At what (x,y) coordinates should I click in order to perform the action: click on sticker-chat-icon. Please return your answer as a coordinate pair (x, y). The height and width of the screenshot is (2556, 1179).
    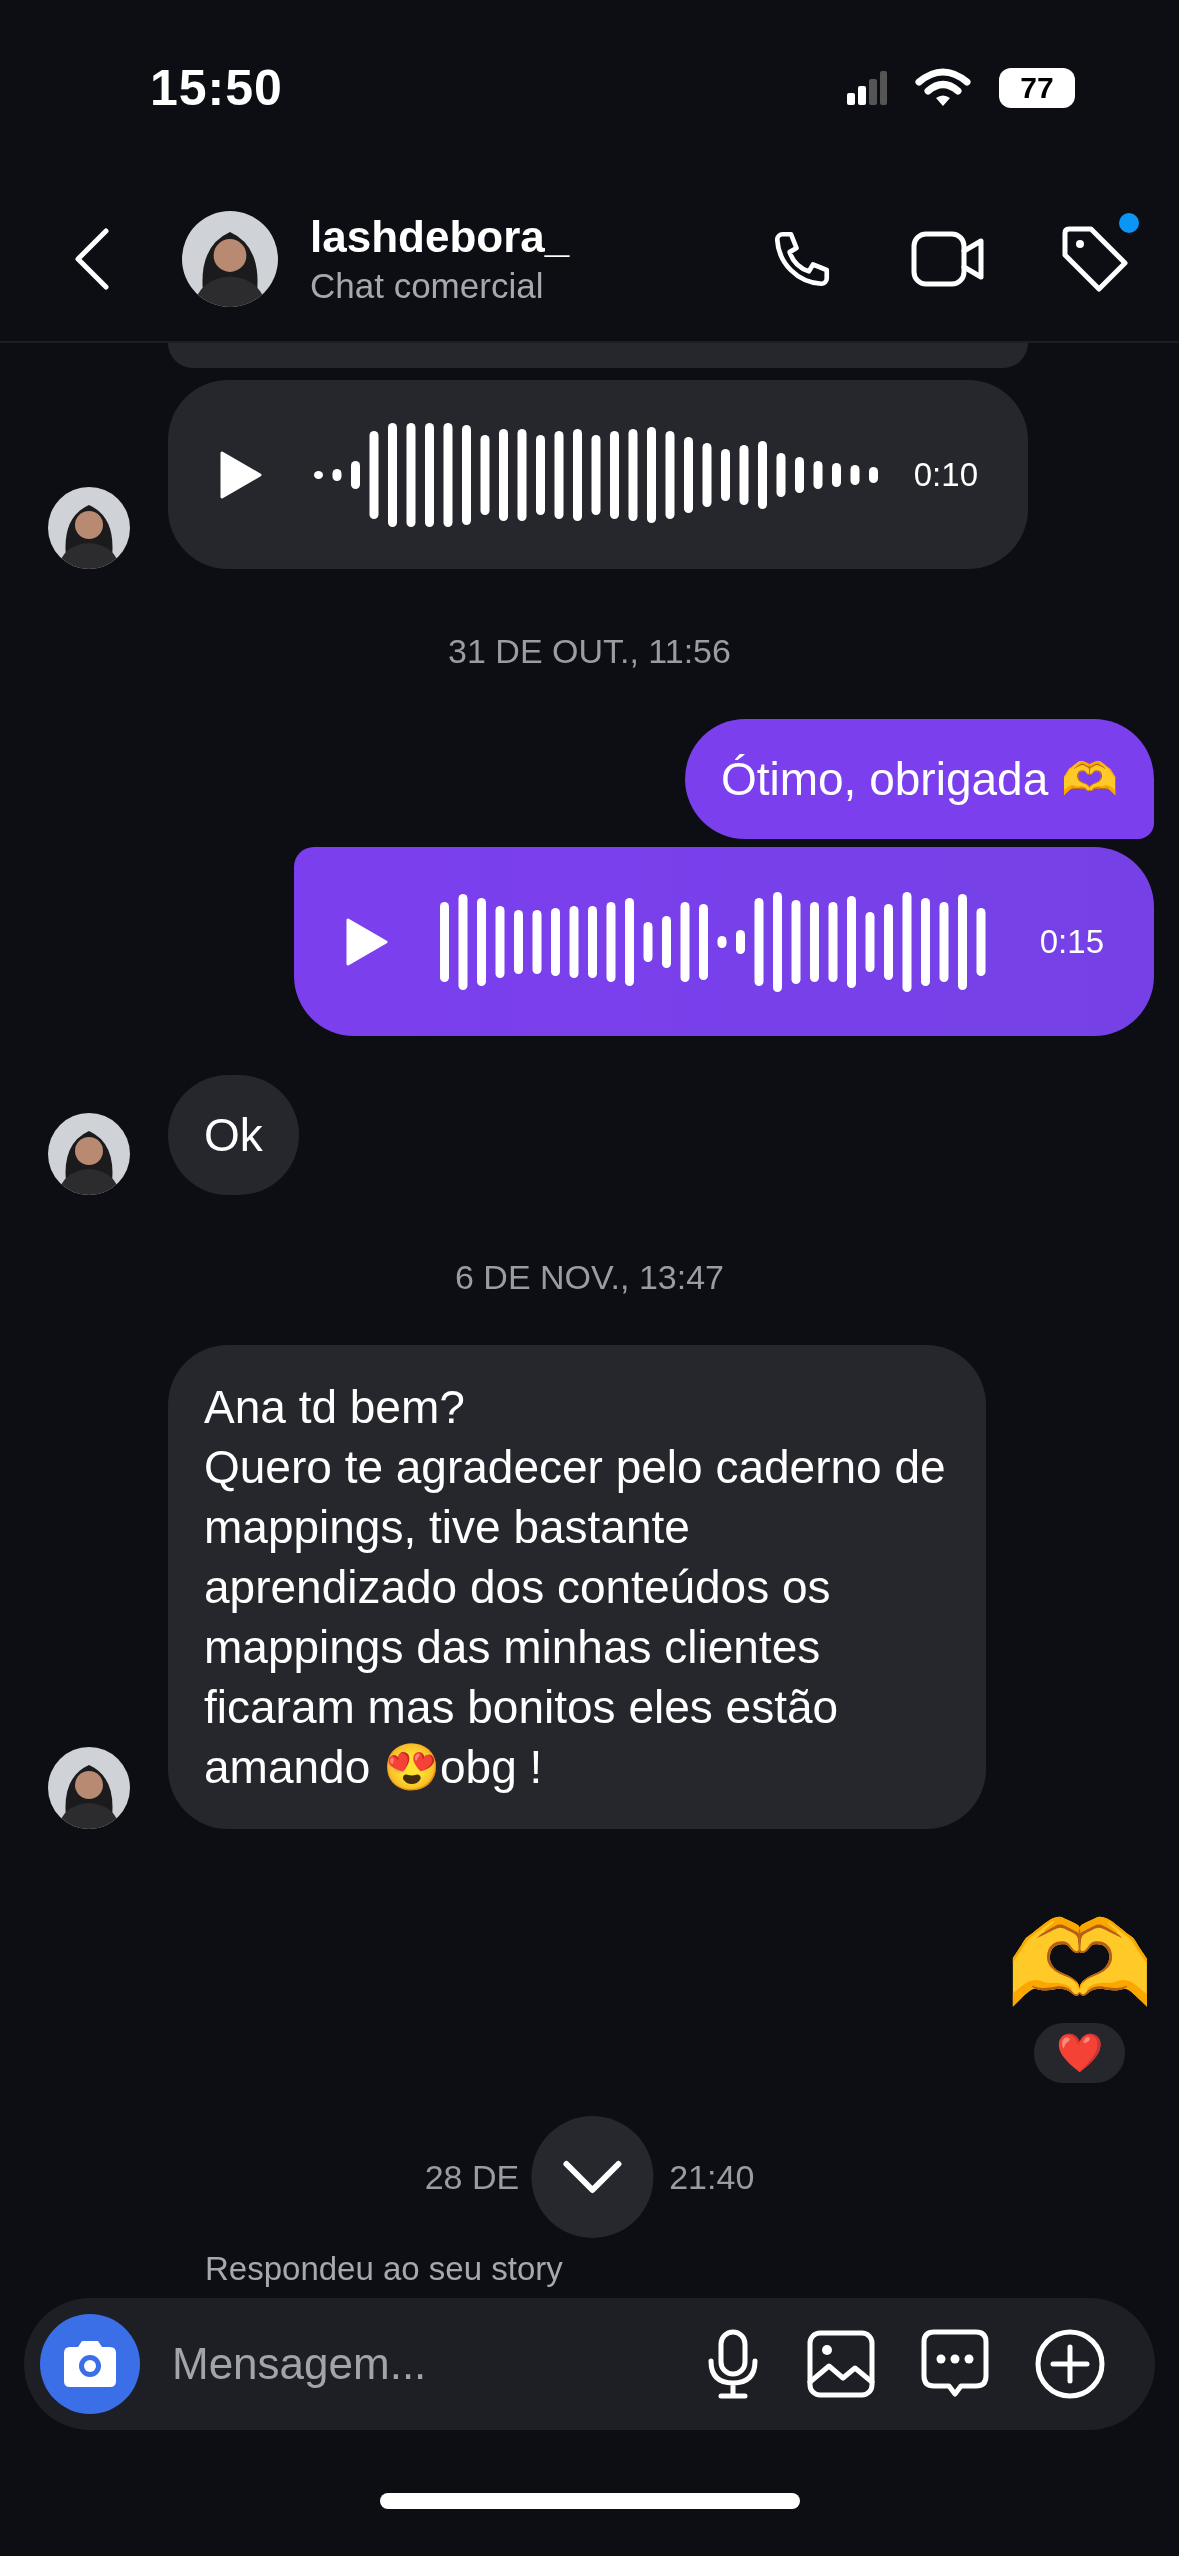
    Looking at the image, I should click on (955, 2364).